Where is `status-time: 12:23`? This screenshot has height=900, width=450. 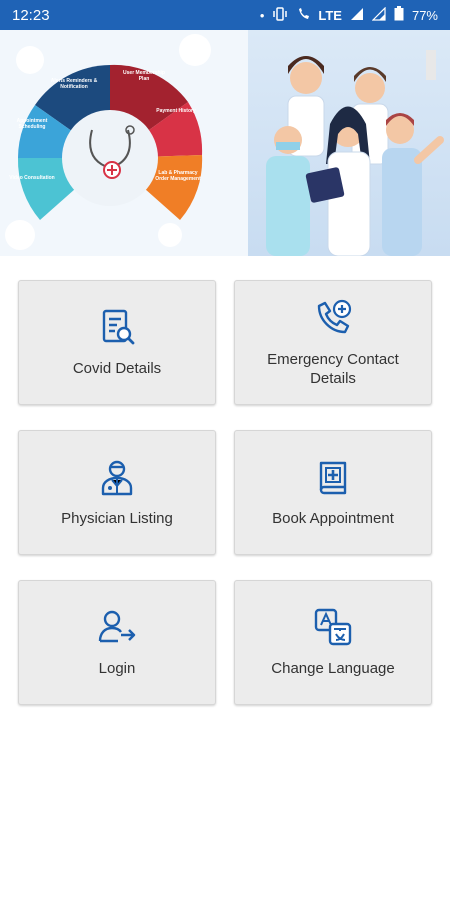 status-time: 12:23 is located at coordinates (31, 15).